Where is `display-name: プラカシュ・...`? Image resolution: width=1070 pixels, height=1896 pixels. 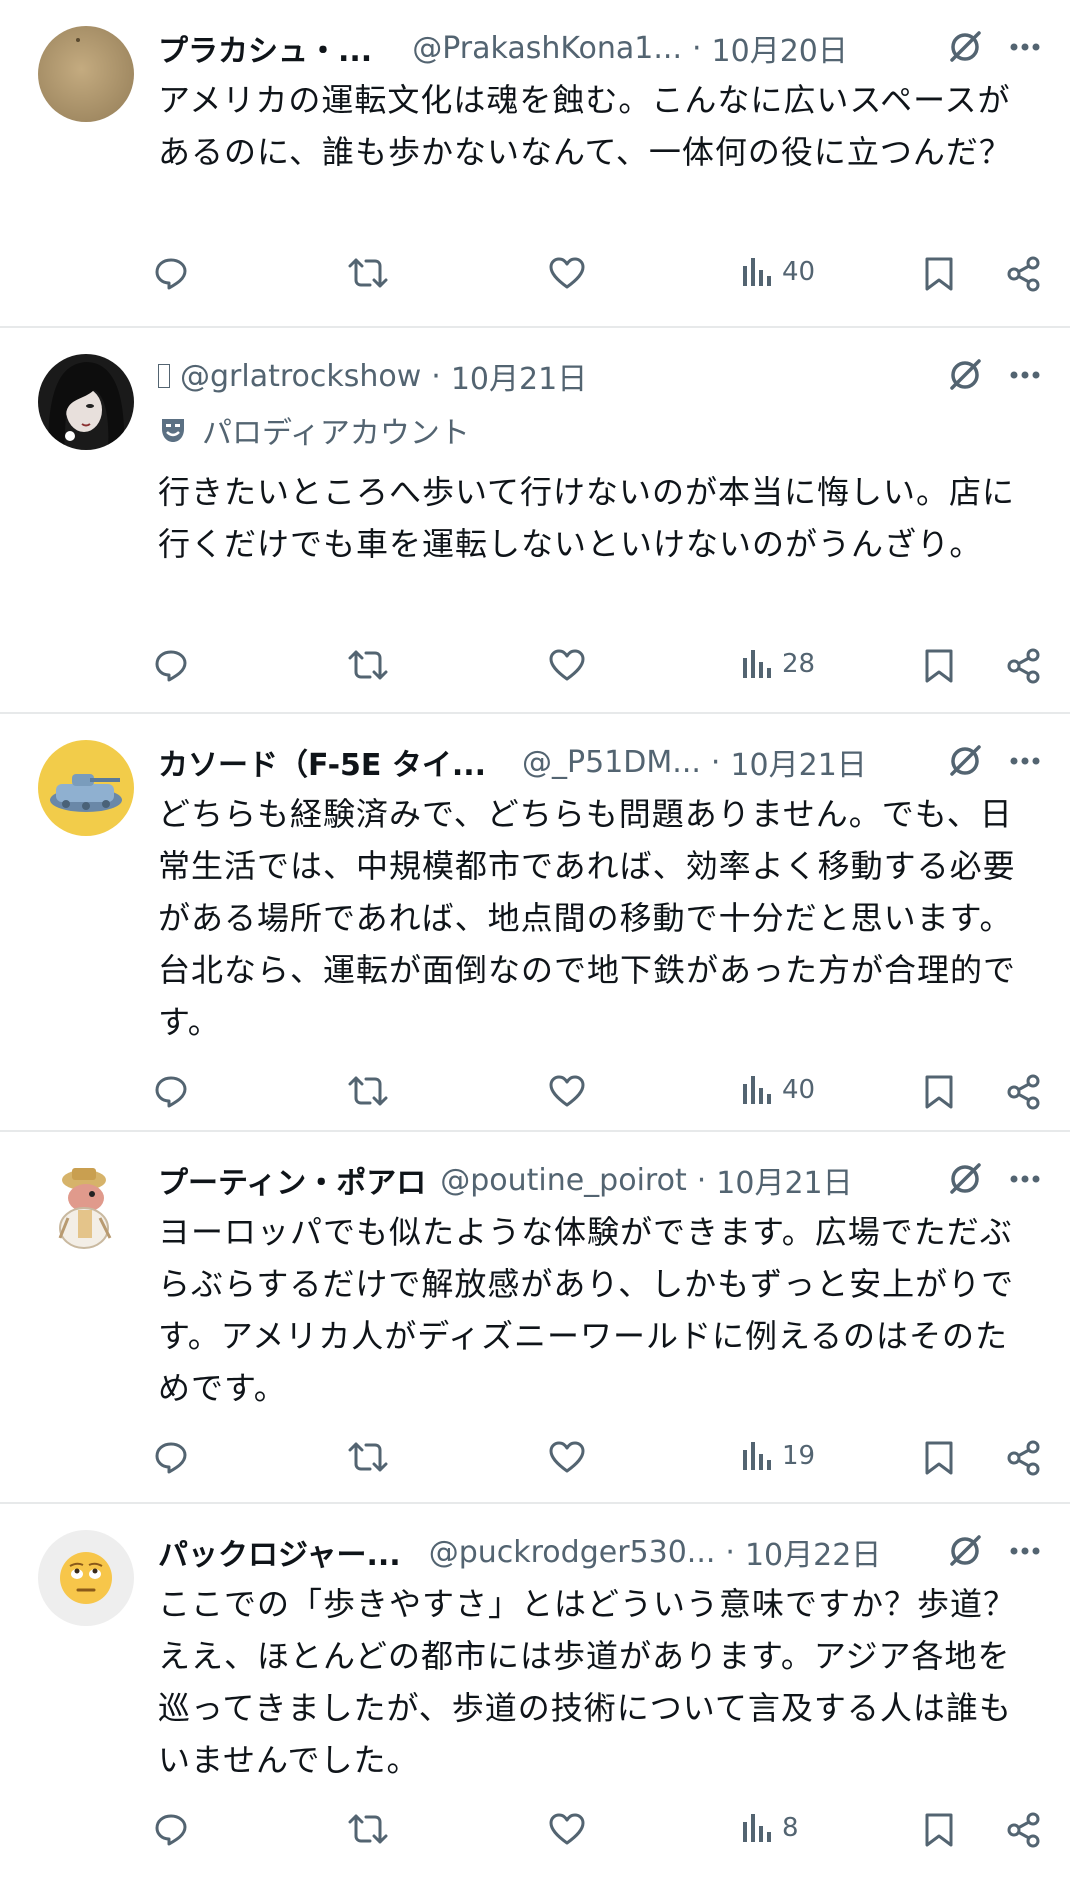
display-name: プラカシュ・... is located at coordinates (265, 48).